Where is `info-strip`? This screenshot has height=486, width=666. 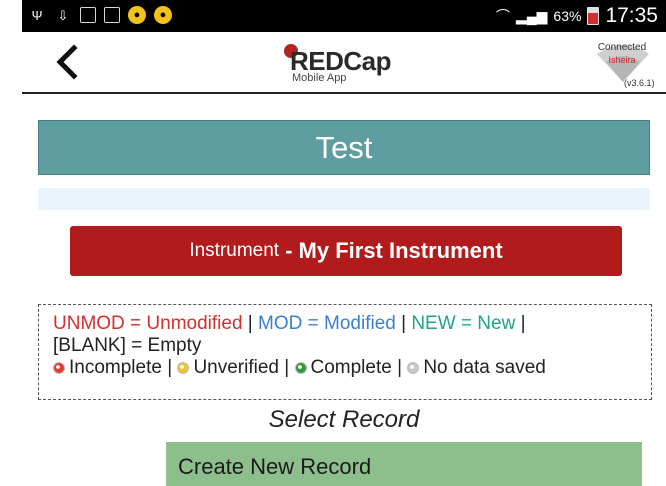
info-strip is located at coordinates (344, 199).